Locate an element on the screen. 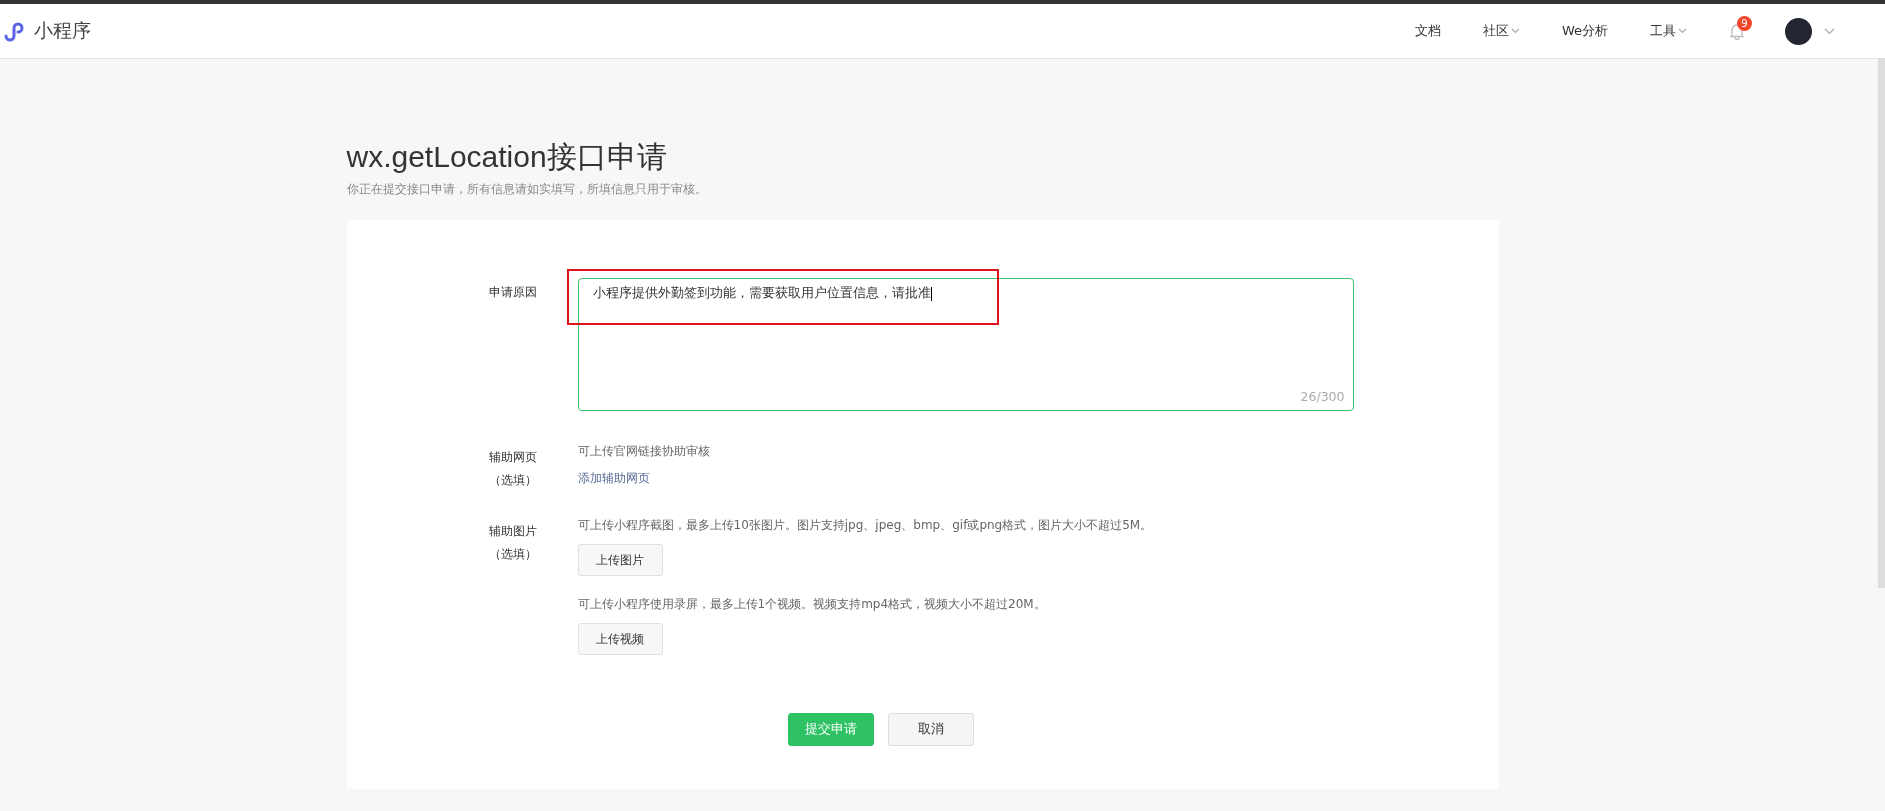  avatar is located at coordinates (1798, 31).